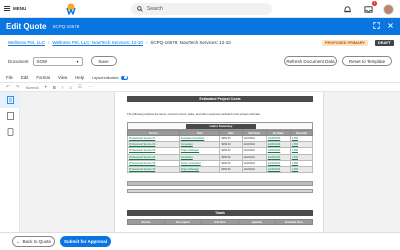  I want to click on menu-help: Help, so click(79, 77).